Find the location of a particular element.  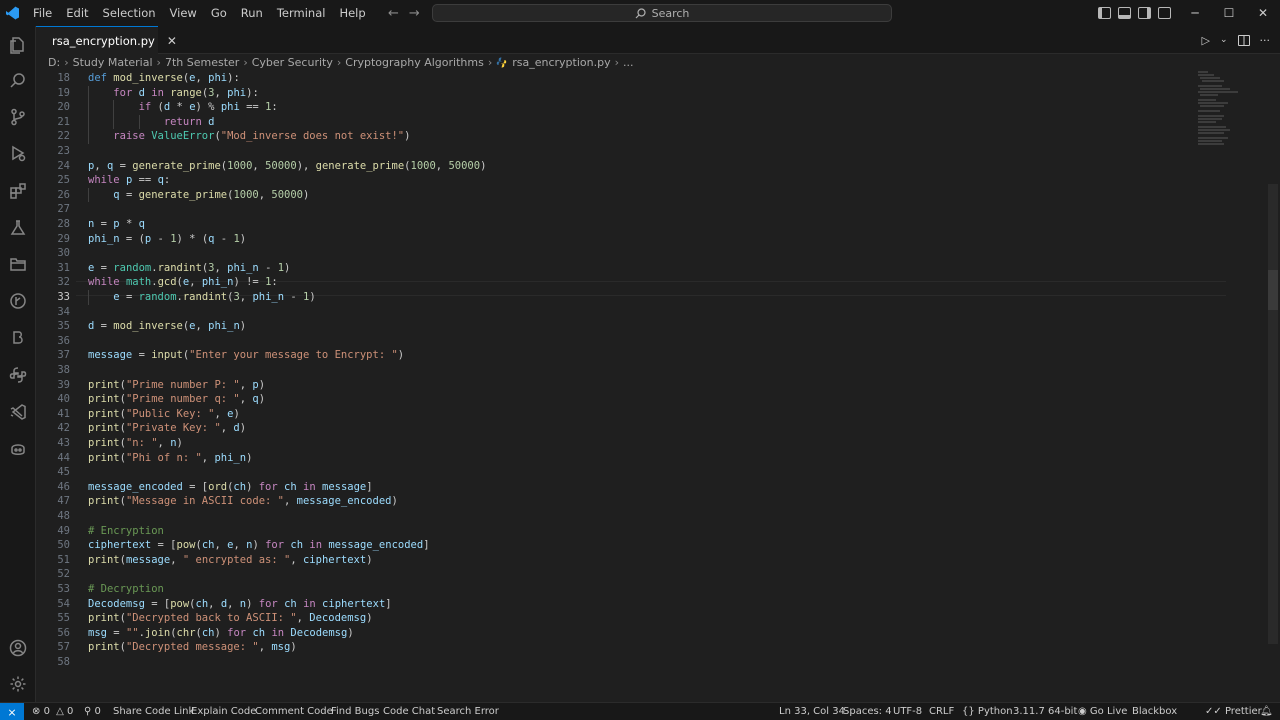

toggle-panel-icon is located at coordinates (1124, 13).